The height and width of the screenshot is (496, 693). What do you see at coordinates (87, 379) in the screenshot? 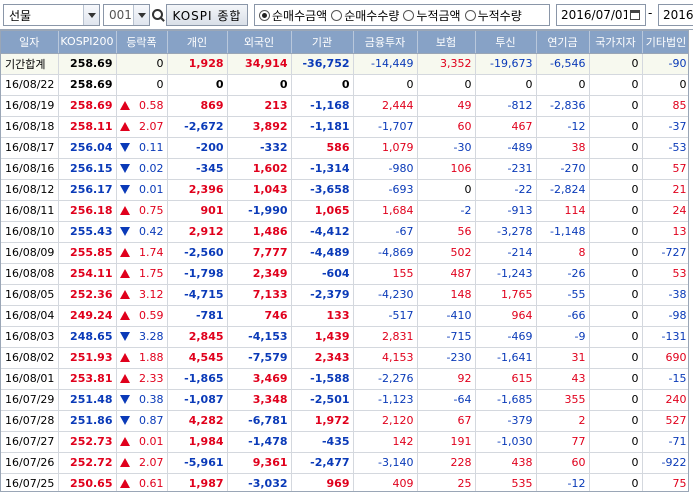
I see `kospi200-cell: 253.81` at bounding box center [87, 379].